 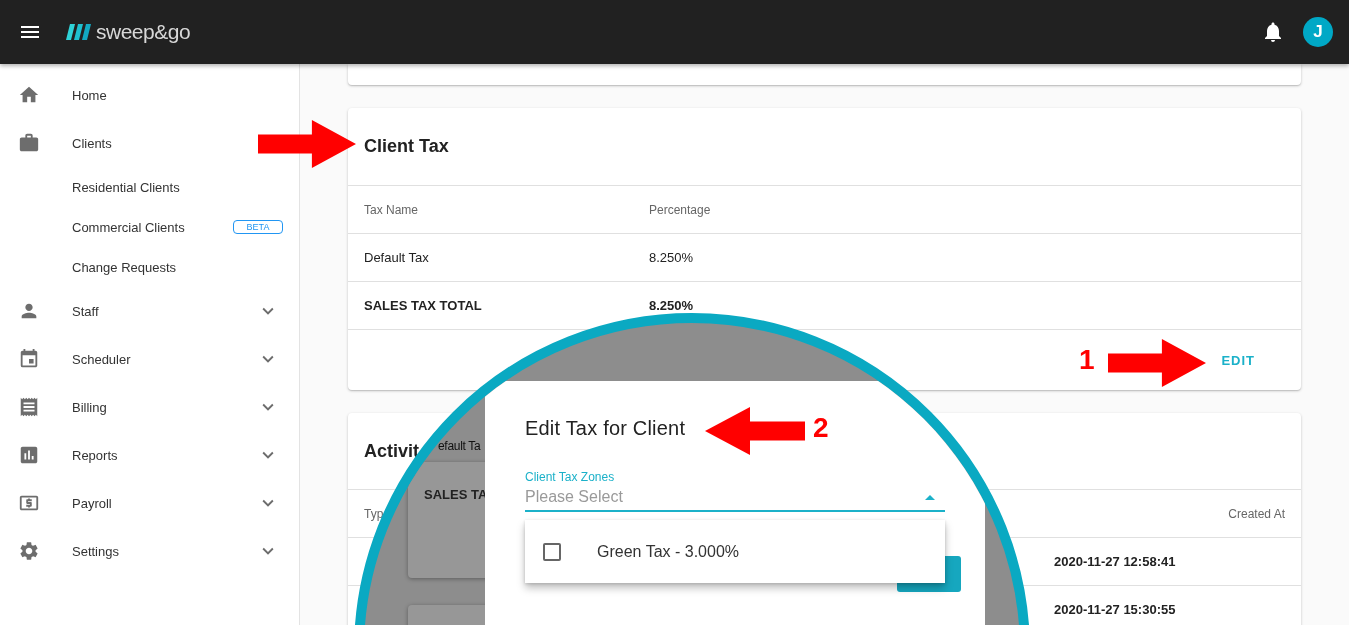 I want to click on annotation-number: 2, so click(x=821, y=428).